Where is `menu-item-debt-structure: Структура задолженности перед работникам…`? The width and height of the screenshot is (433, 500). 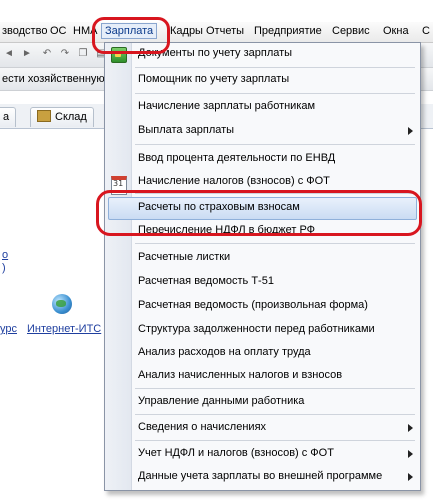
menu-item-debt-structure: Структура задолженности перед работникам… is located at coordinates (262, 330).